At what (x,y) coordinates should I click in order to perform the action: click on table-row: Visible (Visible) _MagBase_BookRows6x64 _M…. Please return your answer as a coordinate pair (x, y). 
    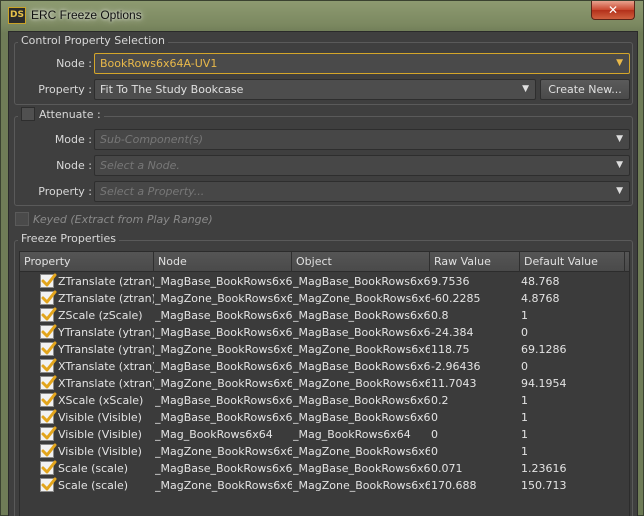
    Looking at the image, I should click on (324, 417).